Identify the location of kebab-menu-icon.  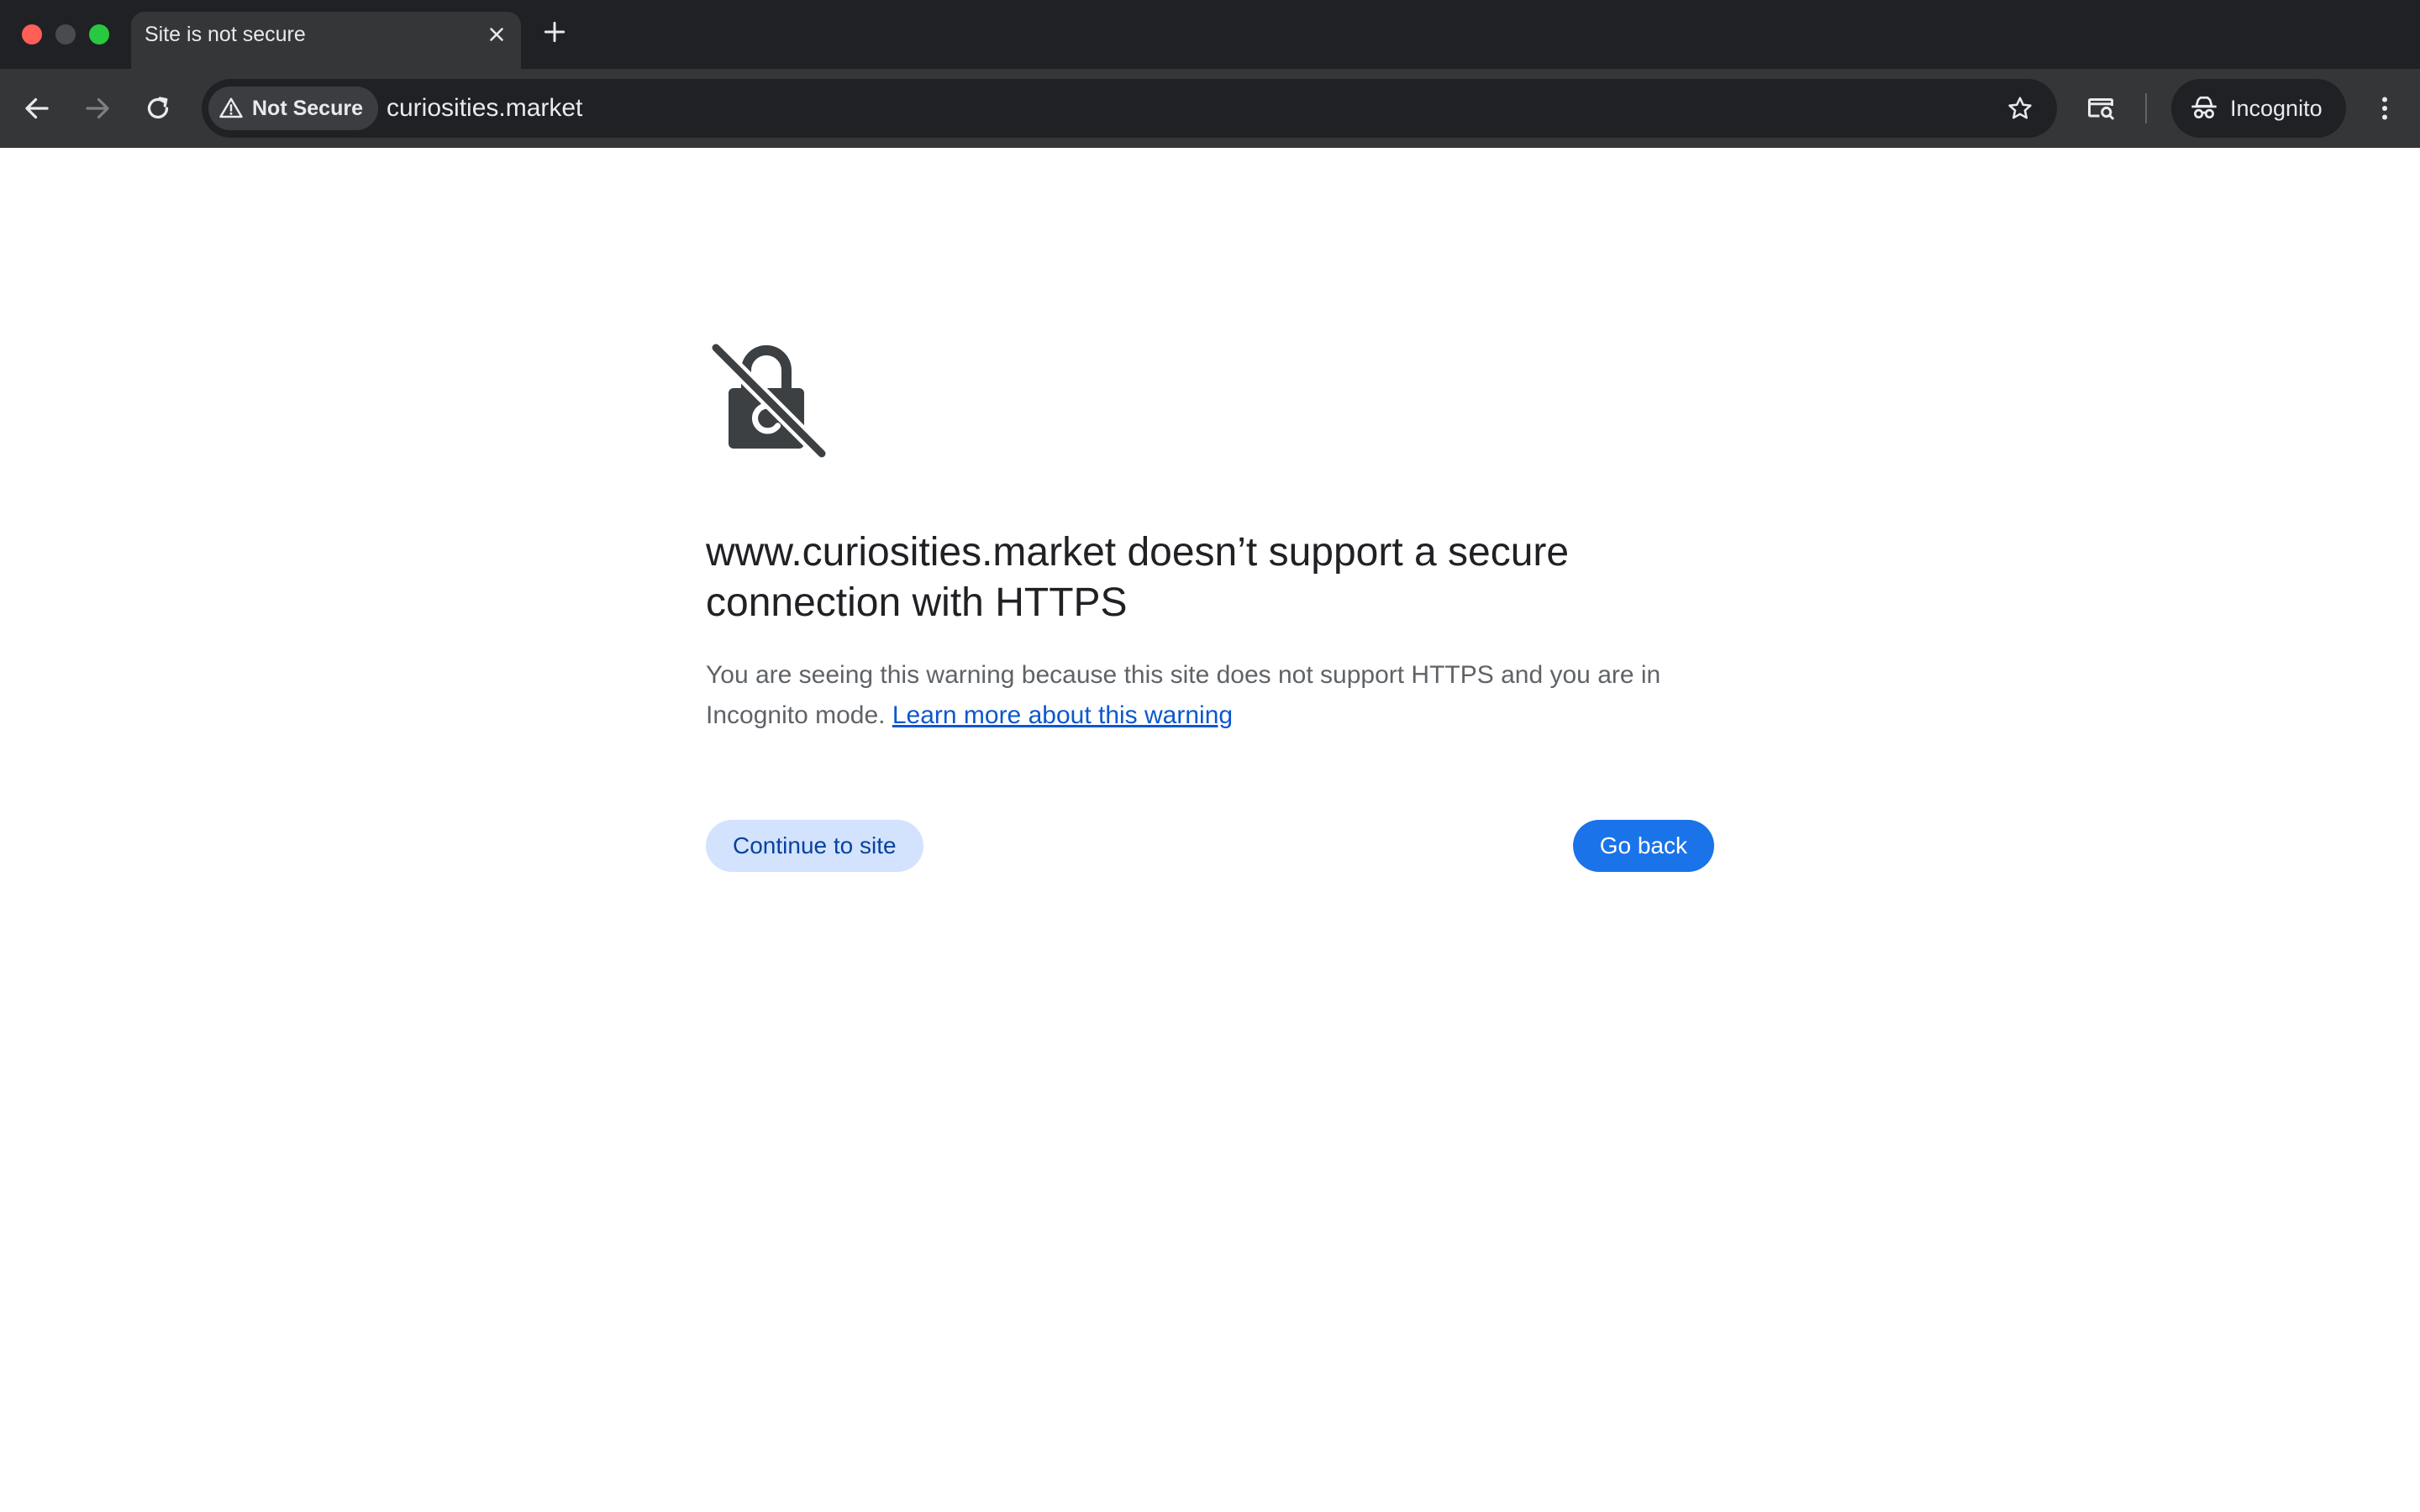
(2385, 108).